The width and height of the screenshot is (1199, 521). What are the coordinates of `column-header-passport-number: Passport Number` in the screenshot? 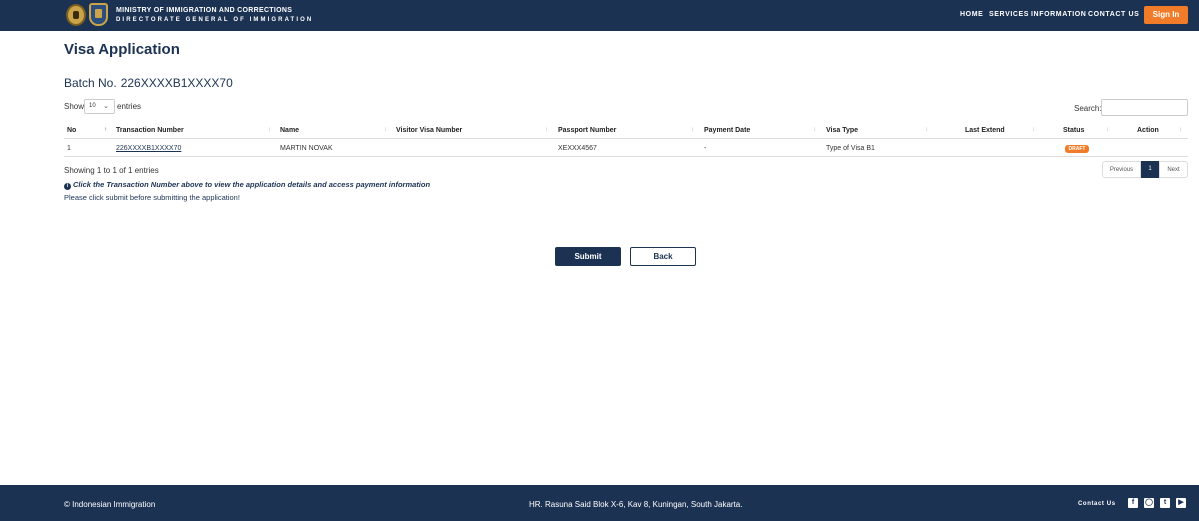 It's located at (587, 130).